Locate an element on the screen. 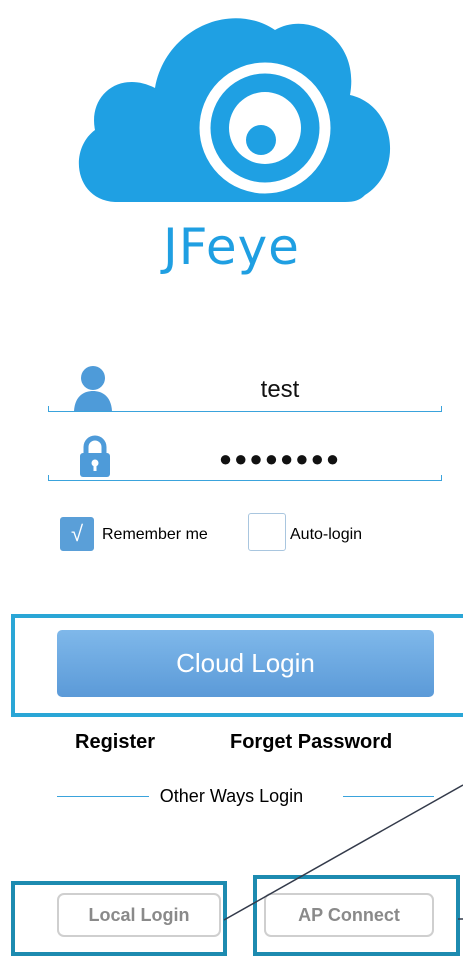 The image size is (463, 956). cloud-login-button: Cloud Login is located at coordinates (245, 663).